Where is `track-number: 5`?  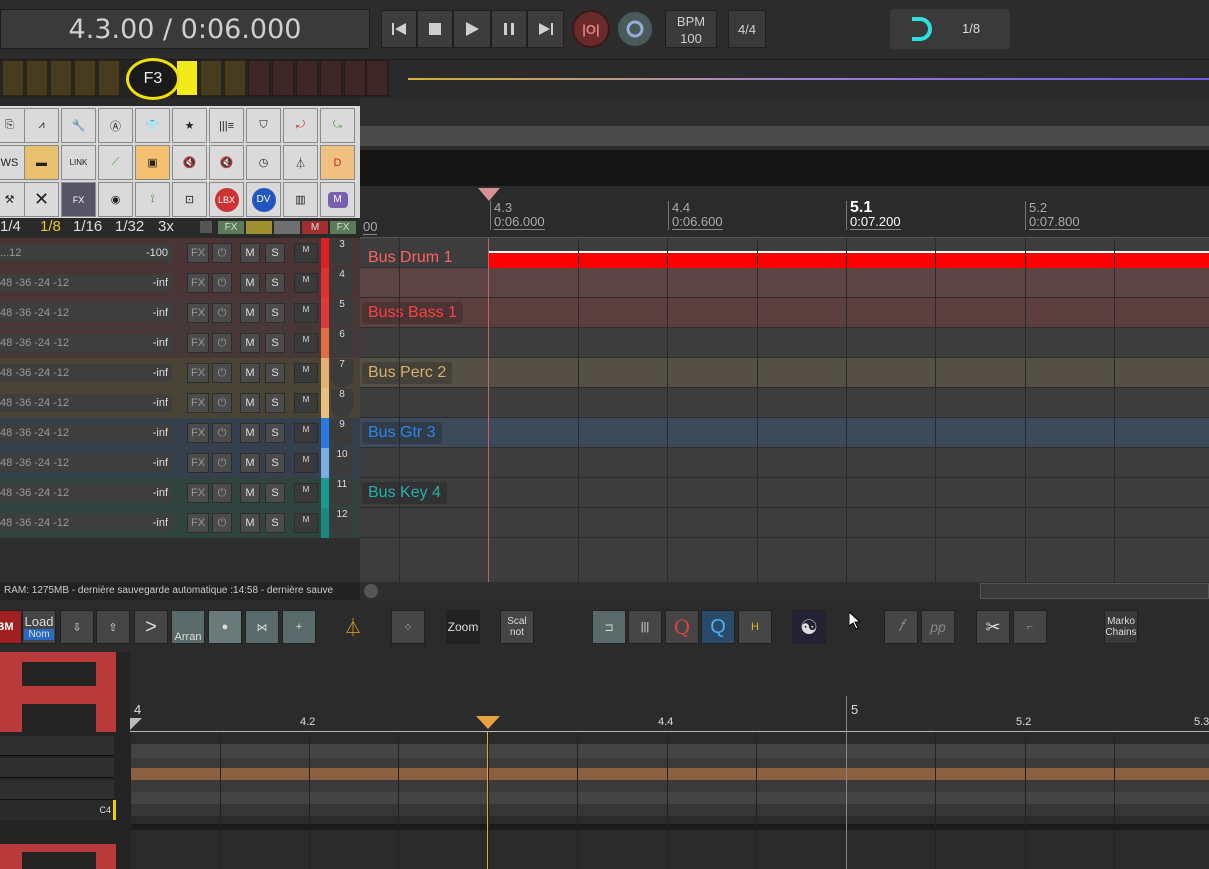
track-number: 5 is located at coordinates (342, 313).